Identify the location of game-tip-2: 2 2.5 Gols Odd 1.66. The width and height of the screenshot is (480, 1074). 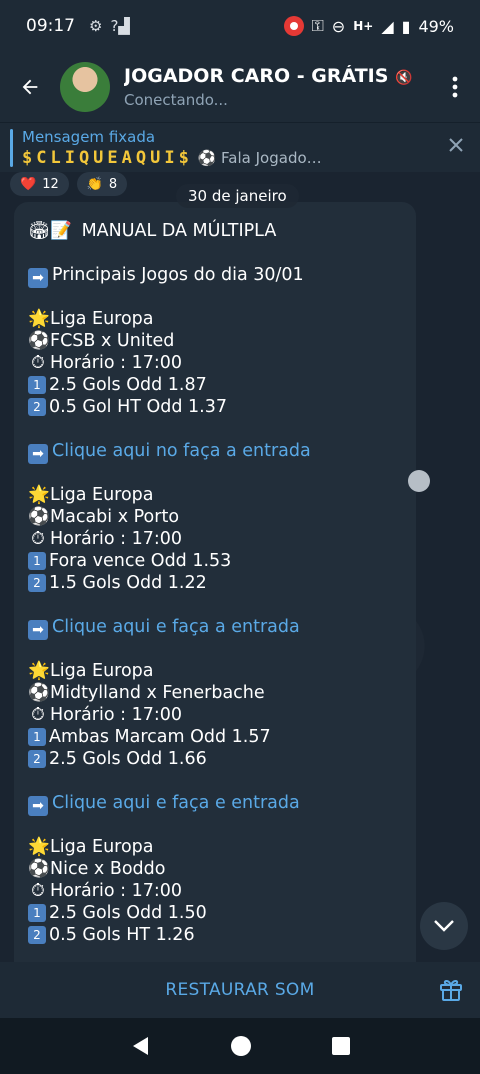
(215, 759).